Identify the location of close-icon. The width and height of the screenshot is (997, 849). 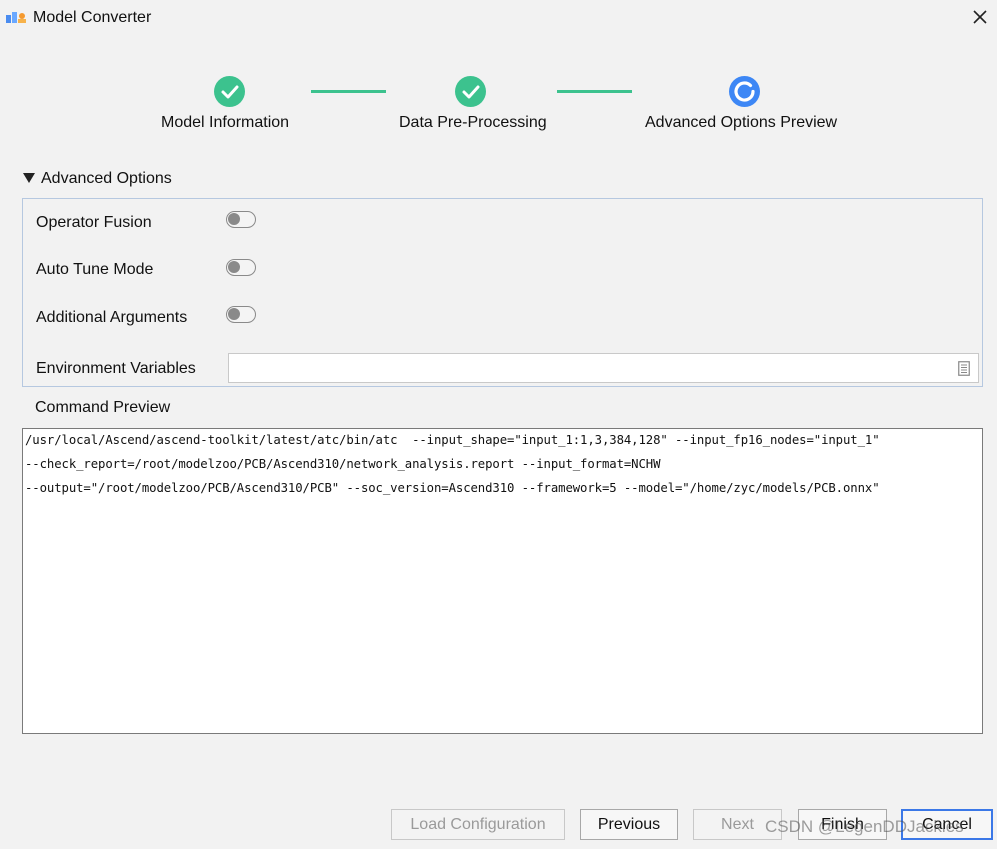
(980, 17).